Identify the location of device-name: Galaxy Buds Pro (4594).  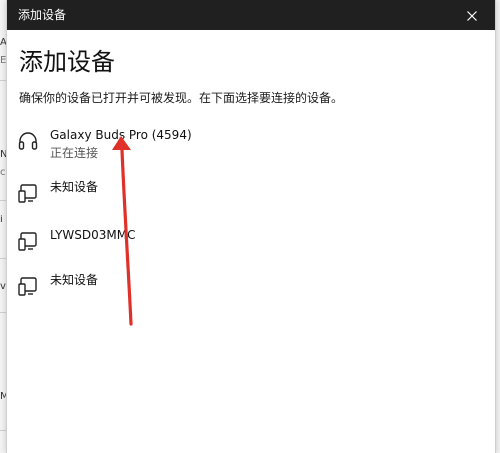
(121, 135).